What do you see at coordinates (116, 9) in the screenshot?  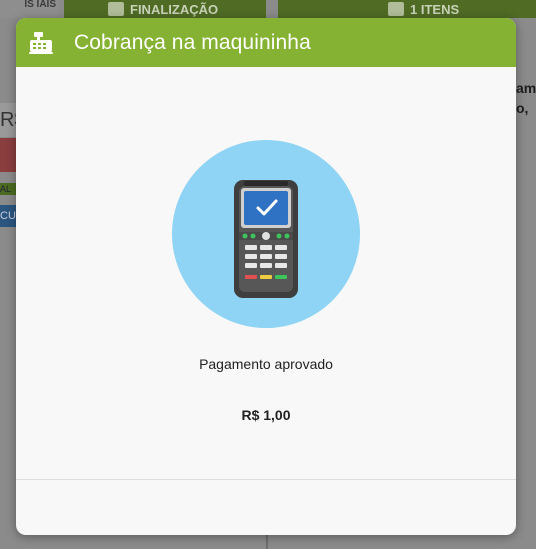 I see `finalize-icon` at bounding box center [116, 9].